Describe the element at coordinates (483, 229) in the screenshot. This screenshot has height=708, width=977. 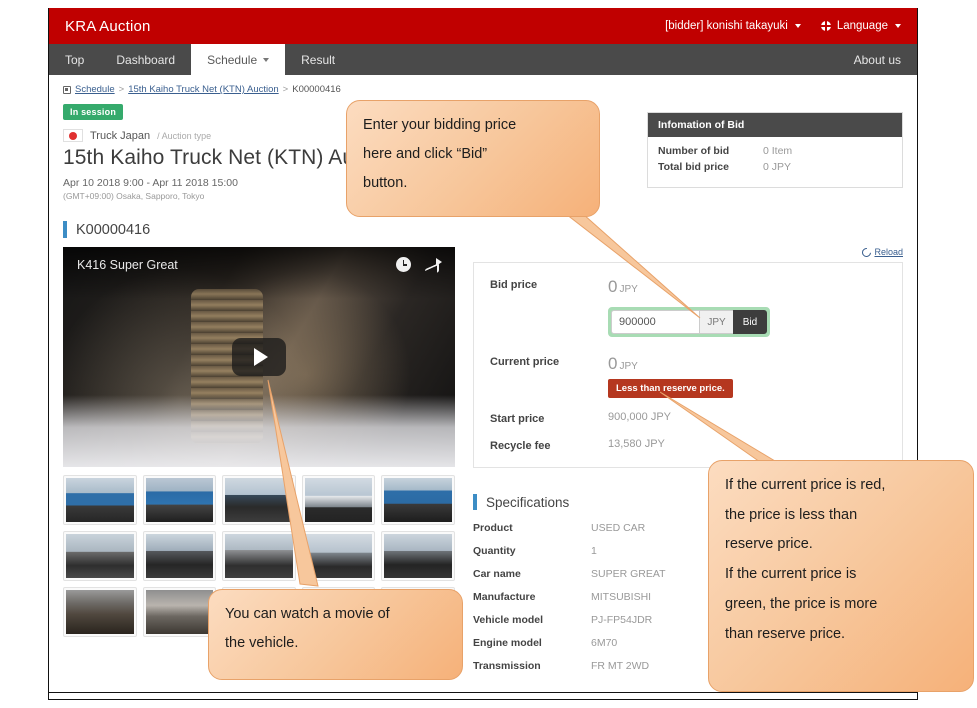
I see `lot-section-title: K00000416` at that location.